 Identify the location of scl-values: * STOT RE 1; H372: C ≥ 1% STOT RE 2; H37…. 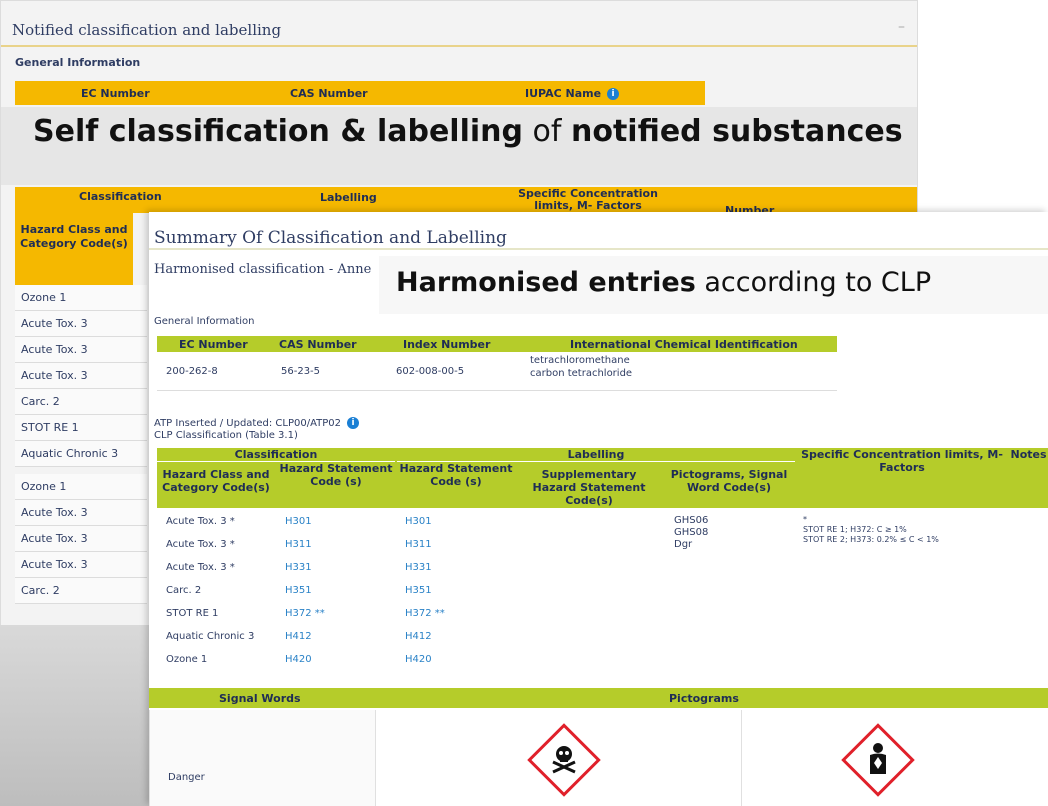
(871, 529).